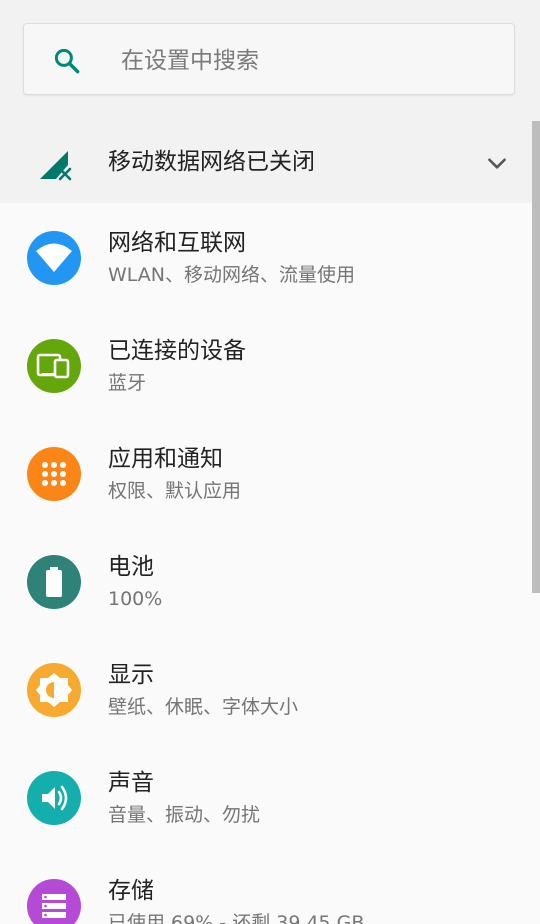  I want to click on settings-item-connected-devices: 已连接的设备 蓝牙, so click(270, 365).